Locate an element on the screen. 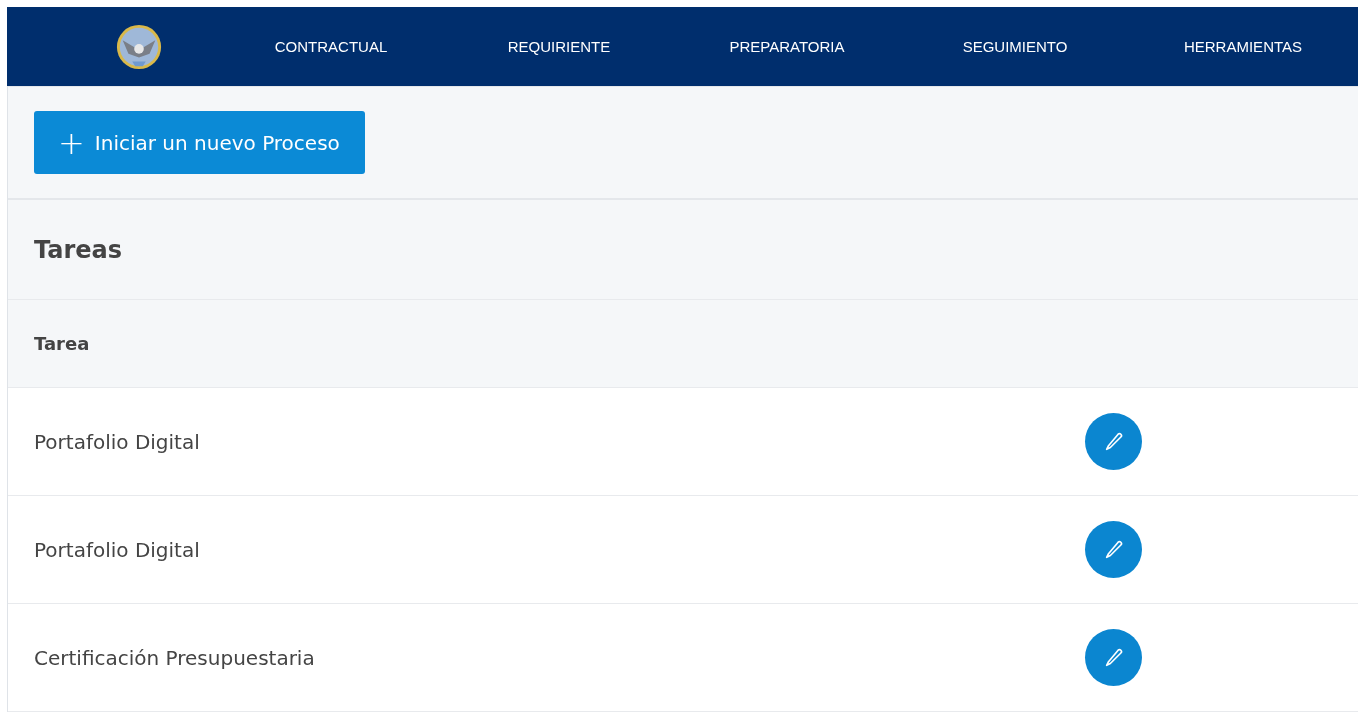 This screenshot has width=1358, height=714. nav-link: CONTRACTUAL is located at coordinates (331, 46).